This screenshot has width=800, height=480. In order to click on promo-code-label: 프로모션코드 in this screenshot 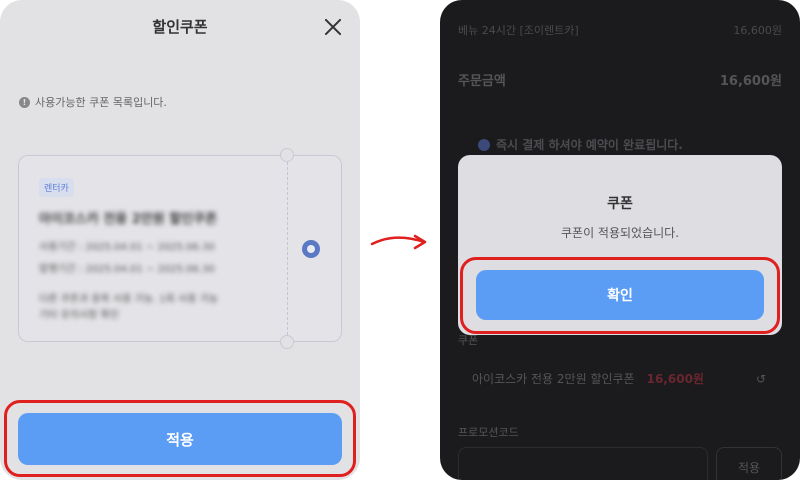, I will do `click(488, 432)`.